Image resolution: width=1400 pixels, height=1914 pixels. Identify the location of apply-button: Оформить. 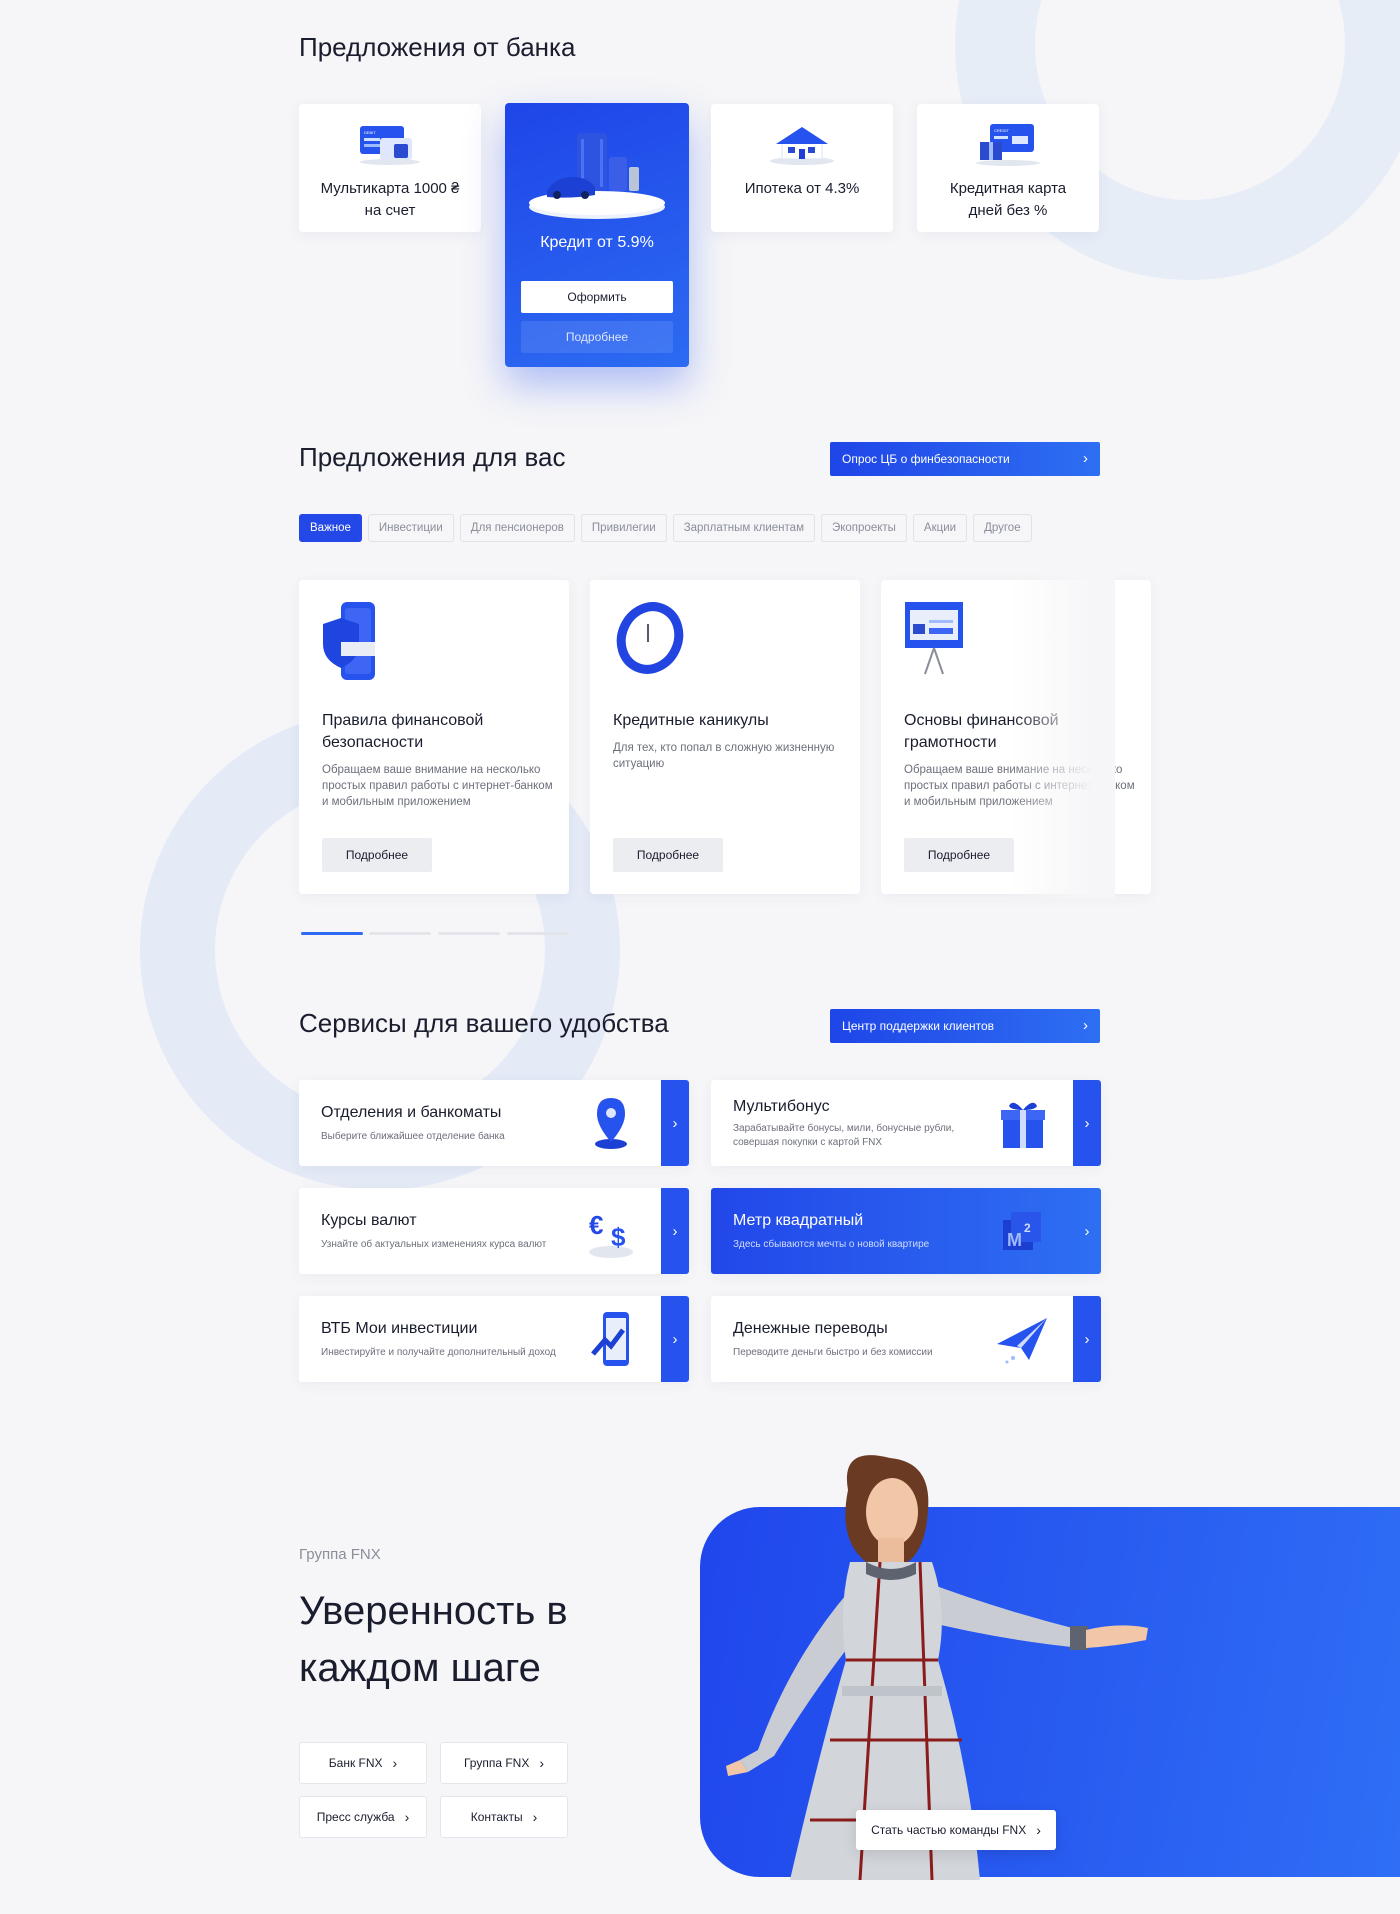
(597, 297).